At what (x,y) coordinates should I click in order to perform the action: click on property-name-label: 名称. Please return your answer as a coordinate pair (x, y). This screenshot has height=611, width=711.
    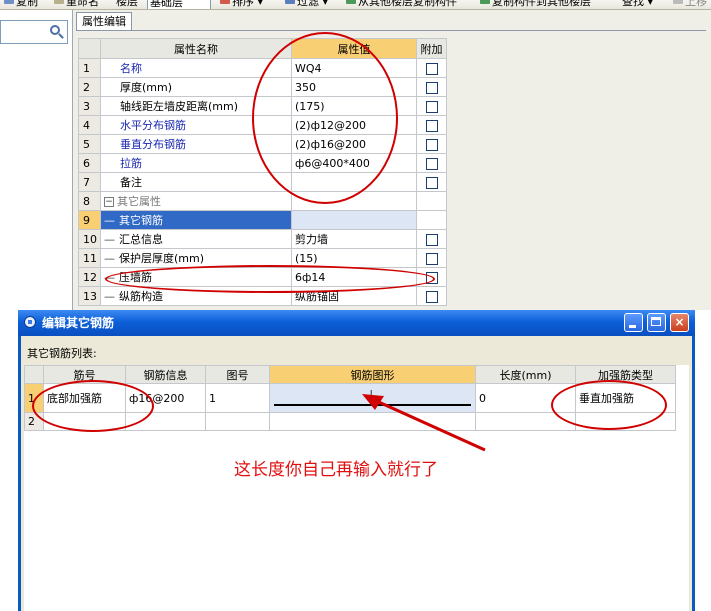
    Looking at the image, I should click on (131, 68).